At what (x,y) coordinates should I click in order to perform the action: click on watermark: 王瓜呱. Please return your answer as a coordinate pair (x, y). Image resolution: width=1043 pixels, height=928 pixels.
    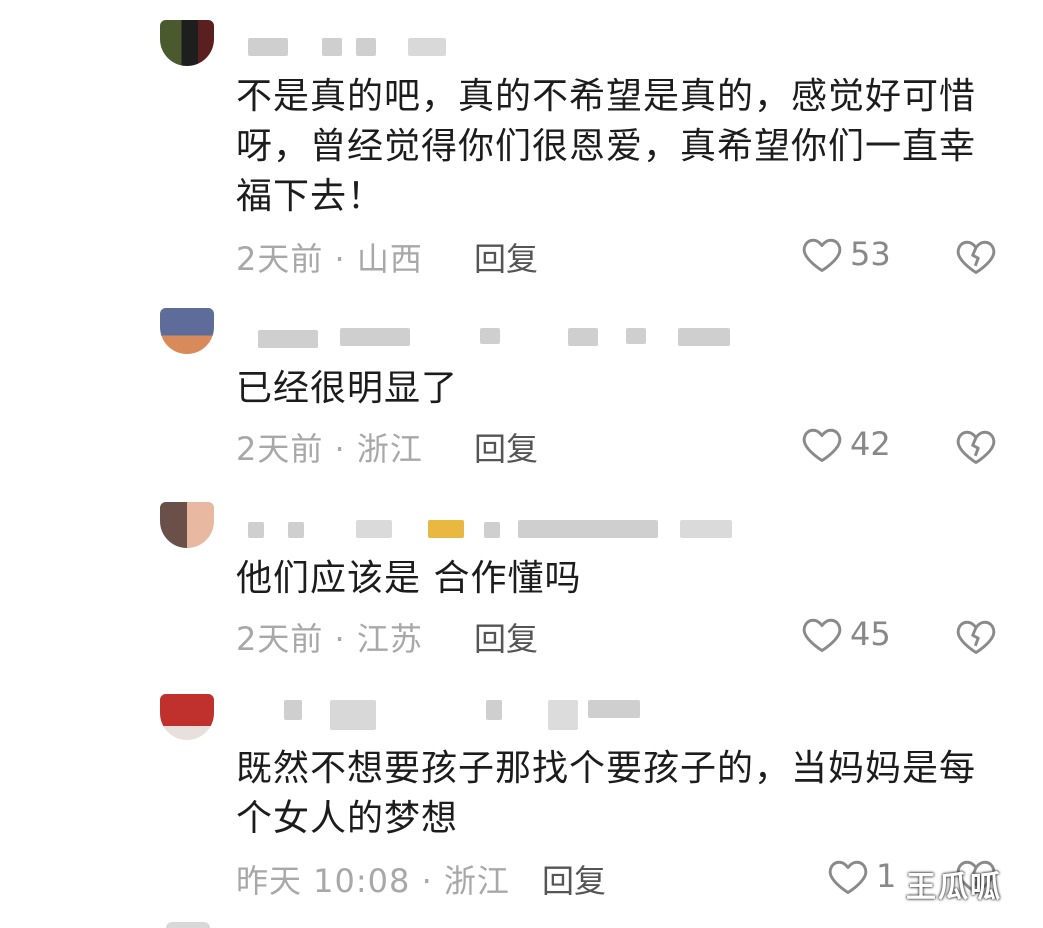
    Looking at the image, I should click on (954, 887).